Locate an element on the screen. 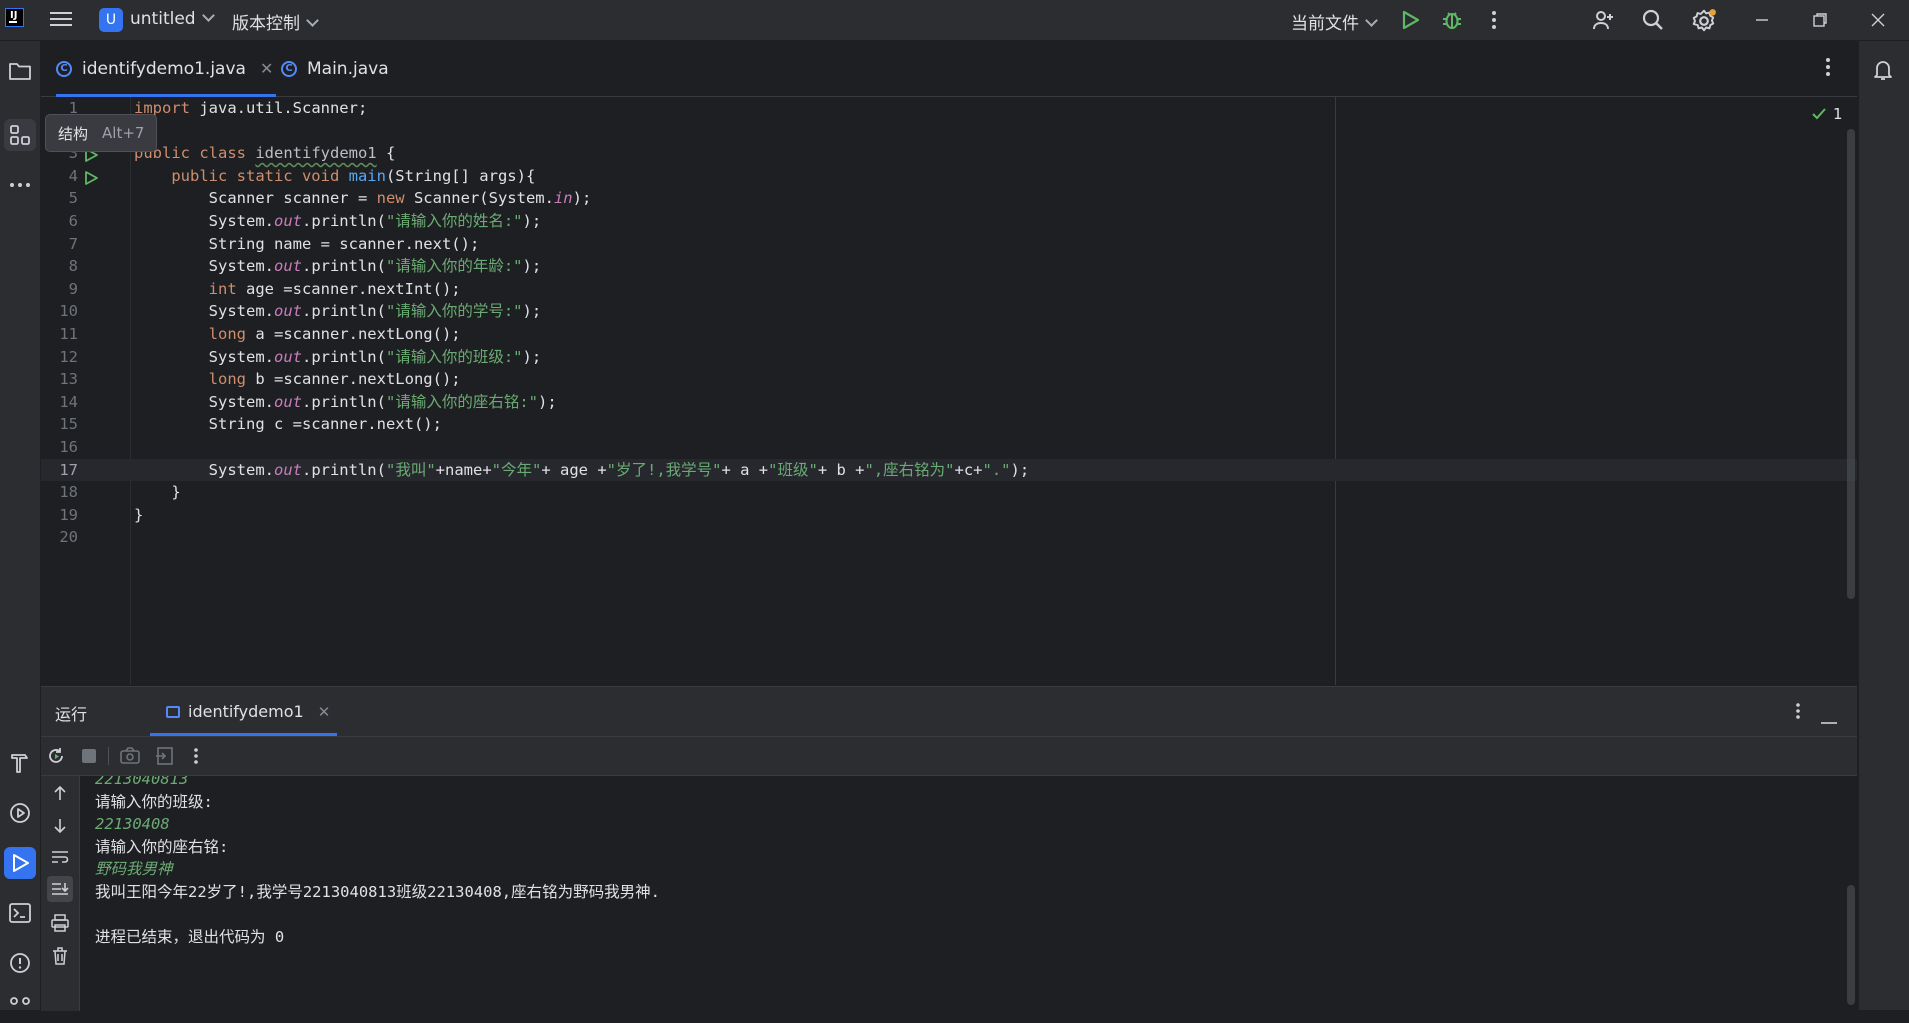 Image resolution: width=1909 pixels, height=1023 pixels. line-number: 9 is located at coordinates (59, 289).